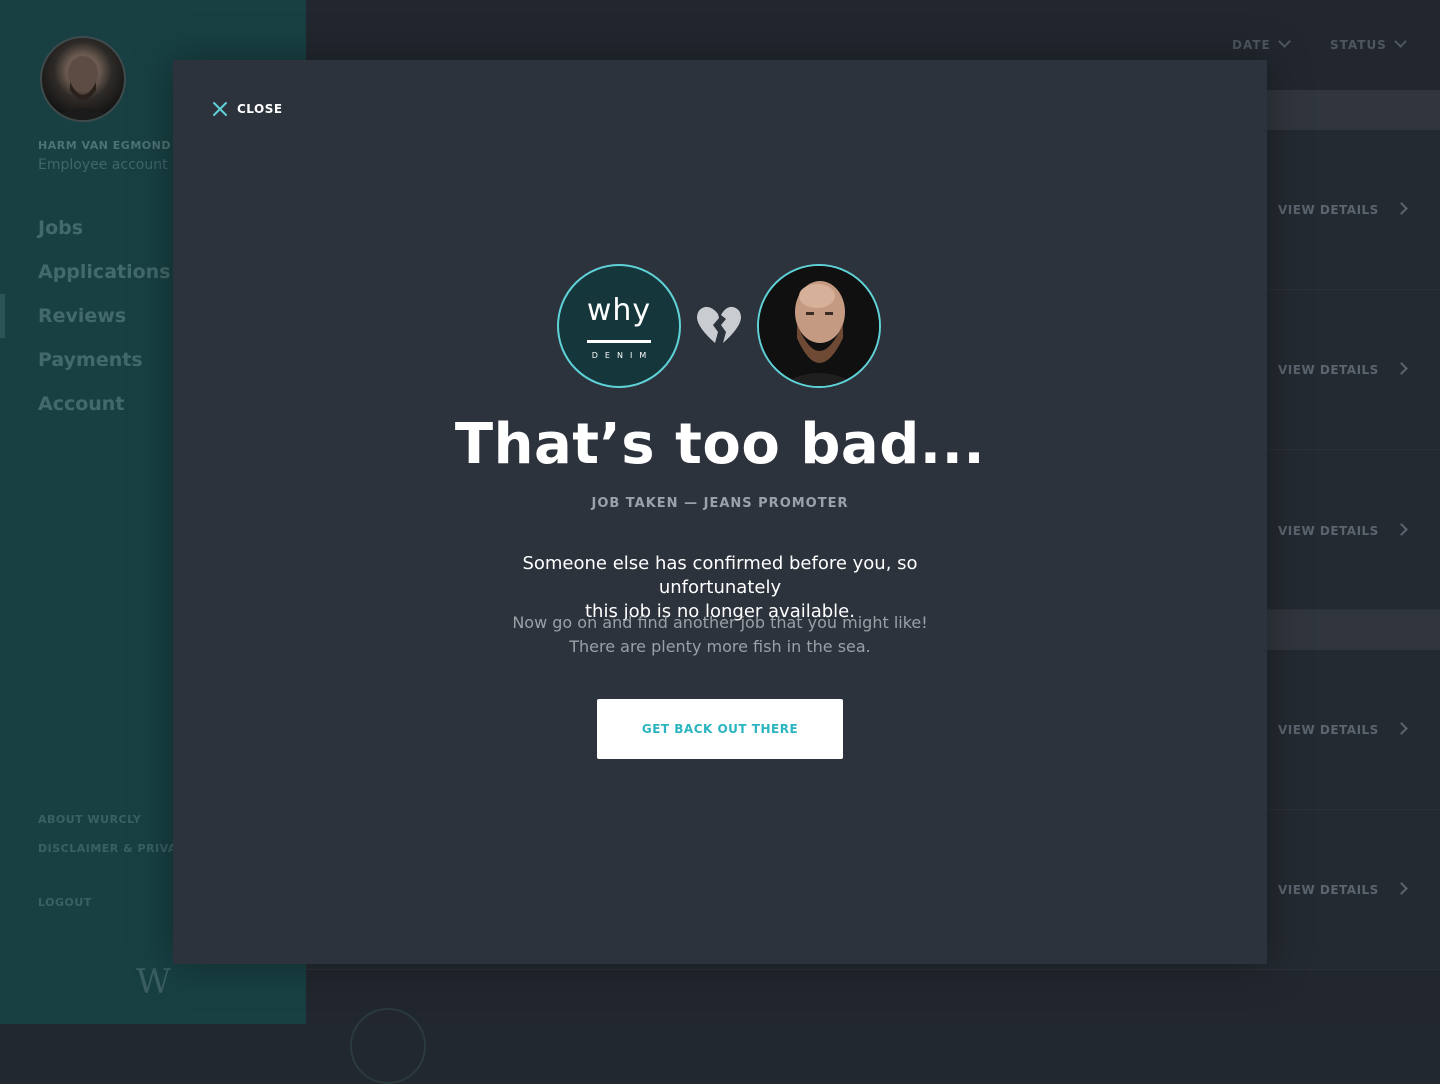  Describe the element at coordinates (622, 355) in the screenshot. I see `brand-sub: DENIM` at that location.